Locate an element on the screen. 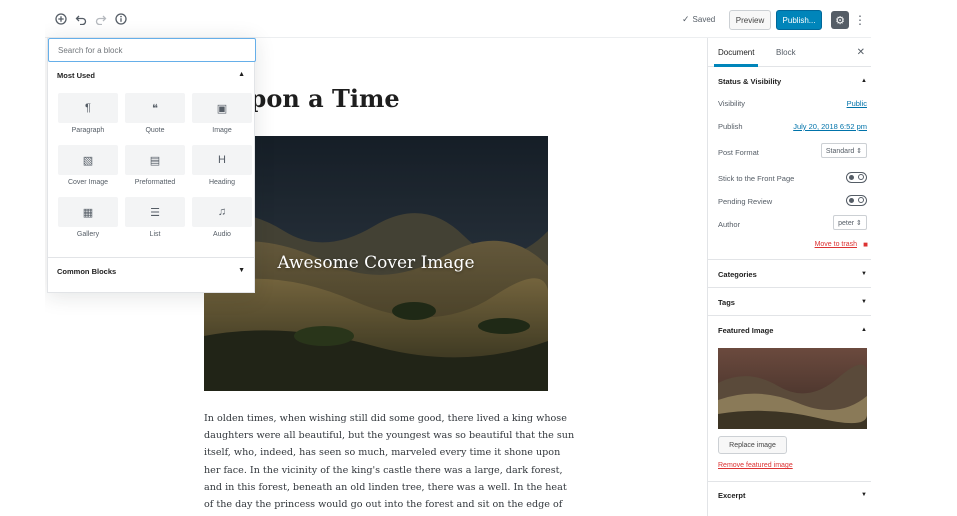  settings-button: ⚙ is located at coordinates (840, 20).